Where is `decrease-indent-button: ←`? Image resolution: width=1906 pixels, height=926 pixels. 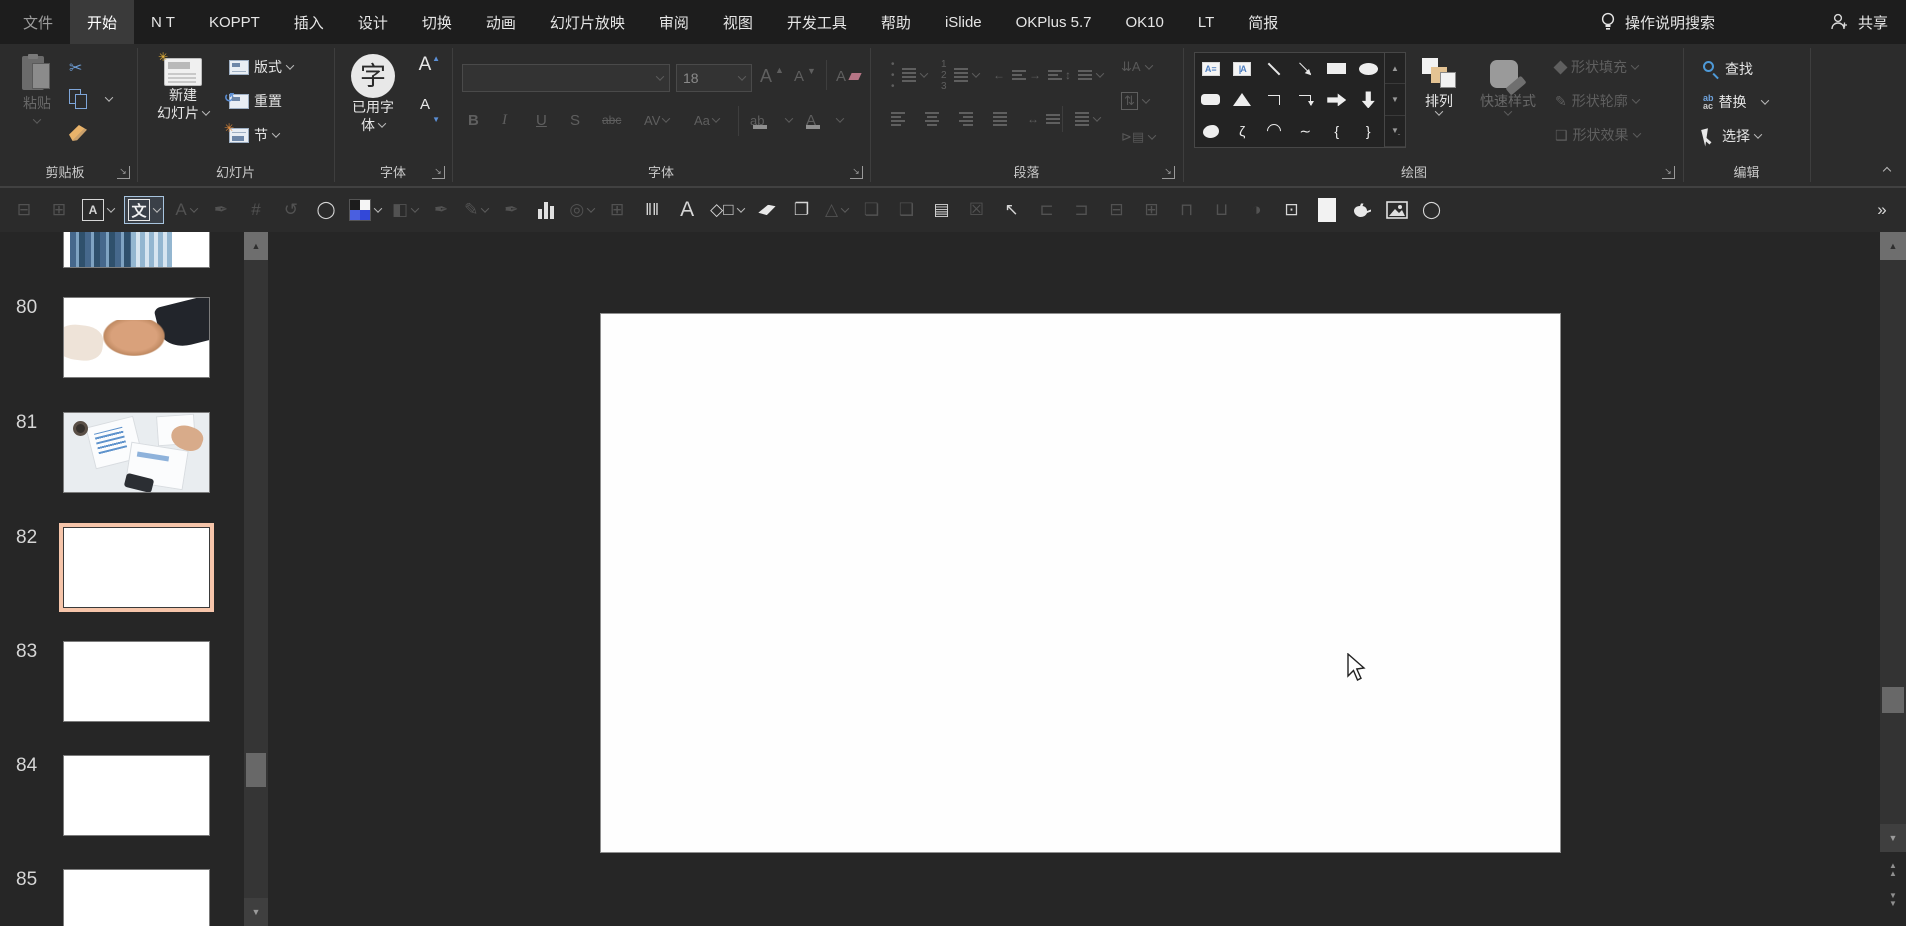 decrease-indent-button: ← is located at coordinates (1009, 75).